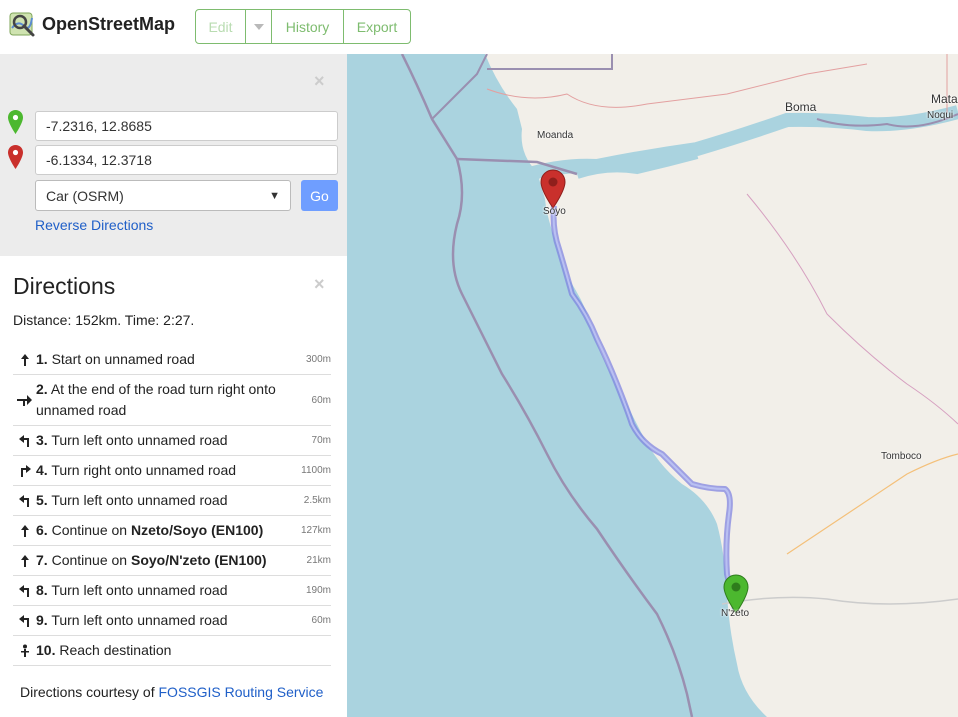 The image size is (958, 717). I want to click on step-distance: 127km, so click(315, 530).